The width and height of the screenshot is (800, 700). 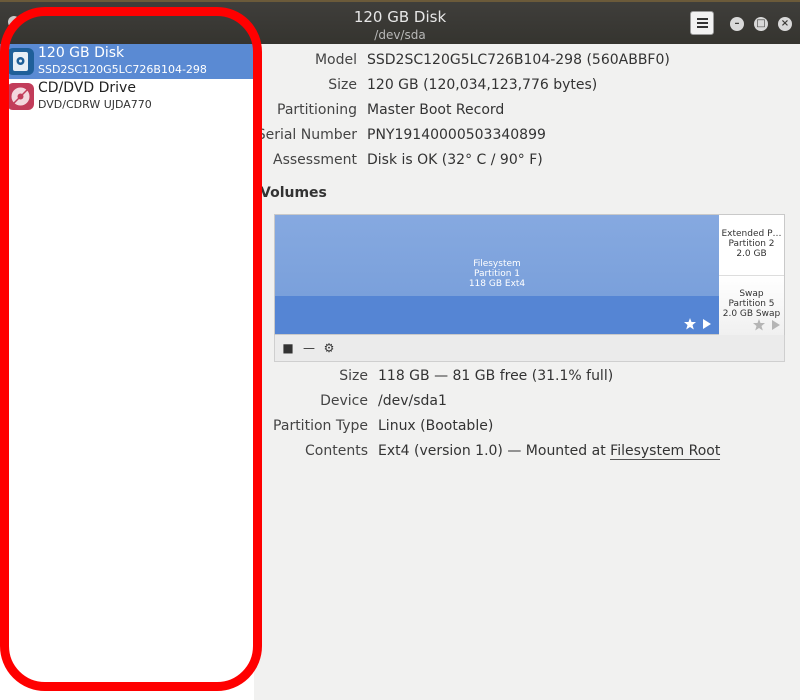 What do you see at coordinates (482, 85) in the screenshot?
I see `size-value: 120 GB (120,034,123,776 bytes)` at bounding box center [482, 85].